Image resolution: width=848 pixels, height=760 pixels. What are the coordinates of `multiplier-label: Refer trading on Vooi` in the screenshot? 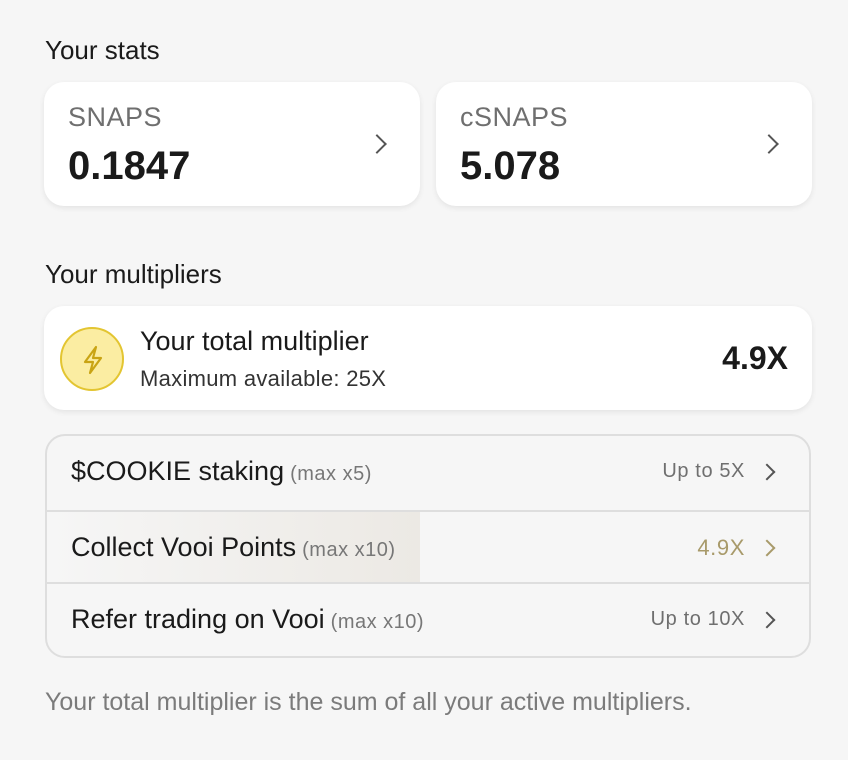 It's located at (198, 619).